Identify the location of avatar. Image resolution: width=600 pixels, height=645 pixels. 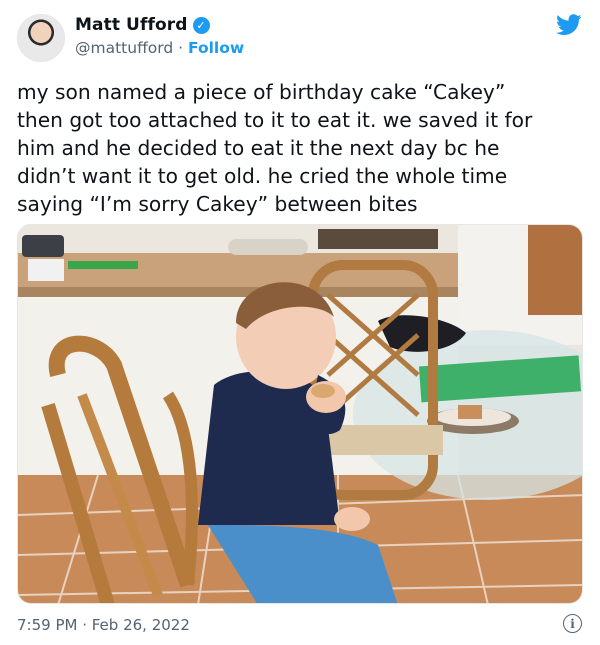
(41, 38).